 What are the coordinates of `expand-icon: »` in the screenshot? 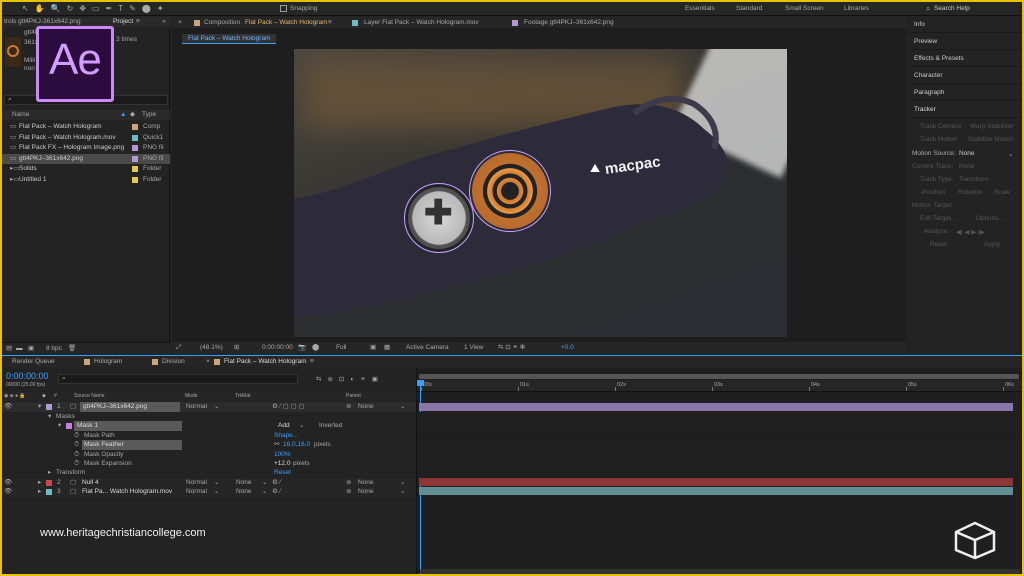 It's located at (164, 22).